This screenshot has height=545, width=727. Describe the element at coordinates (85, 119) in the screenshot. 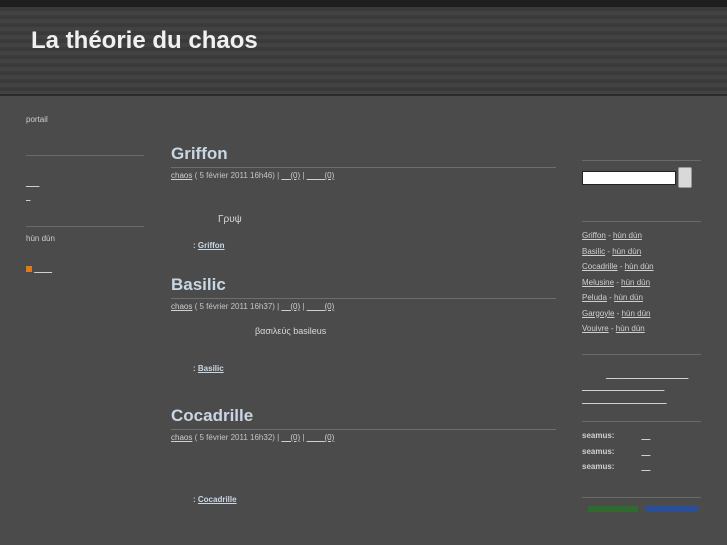

I see `portal-link: portail` at that location.